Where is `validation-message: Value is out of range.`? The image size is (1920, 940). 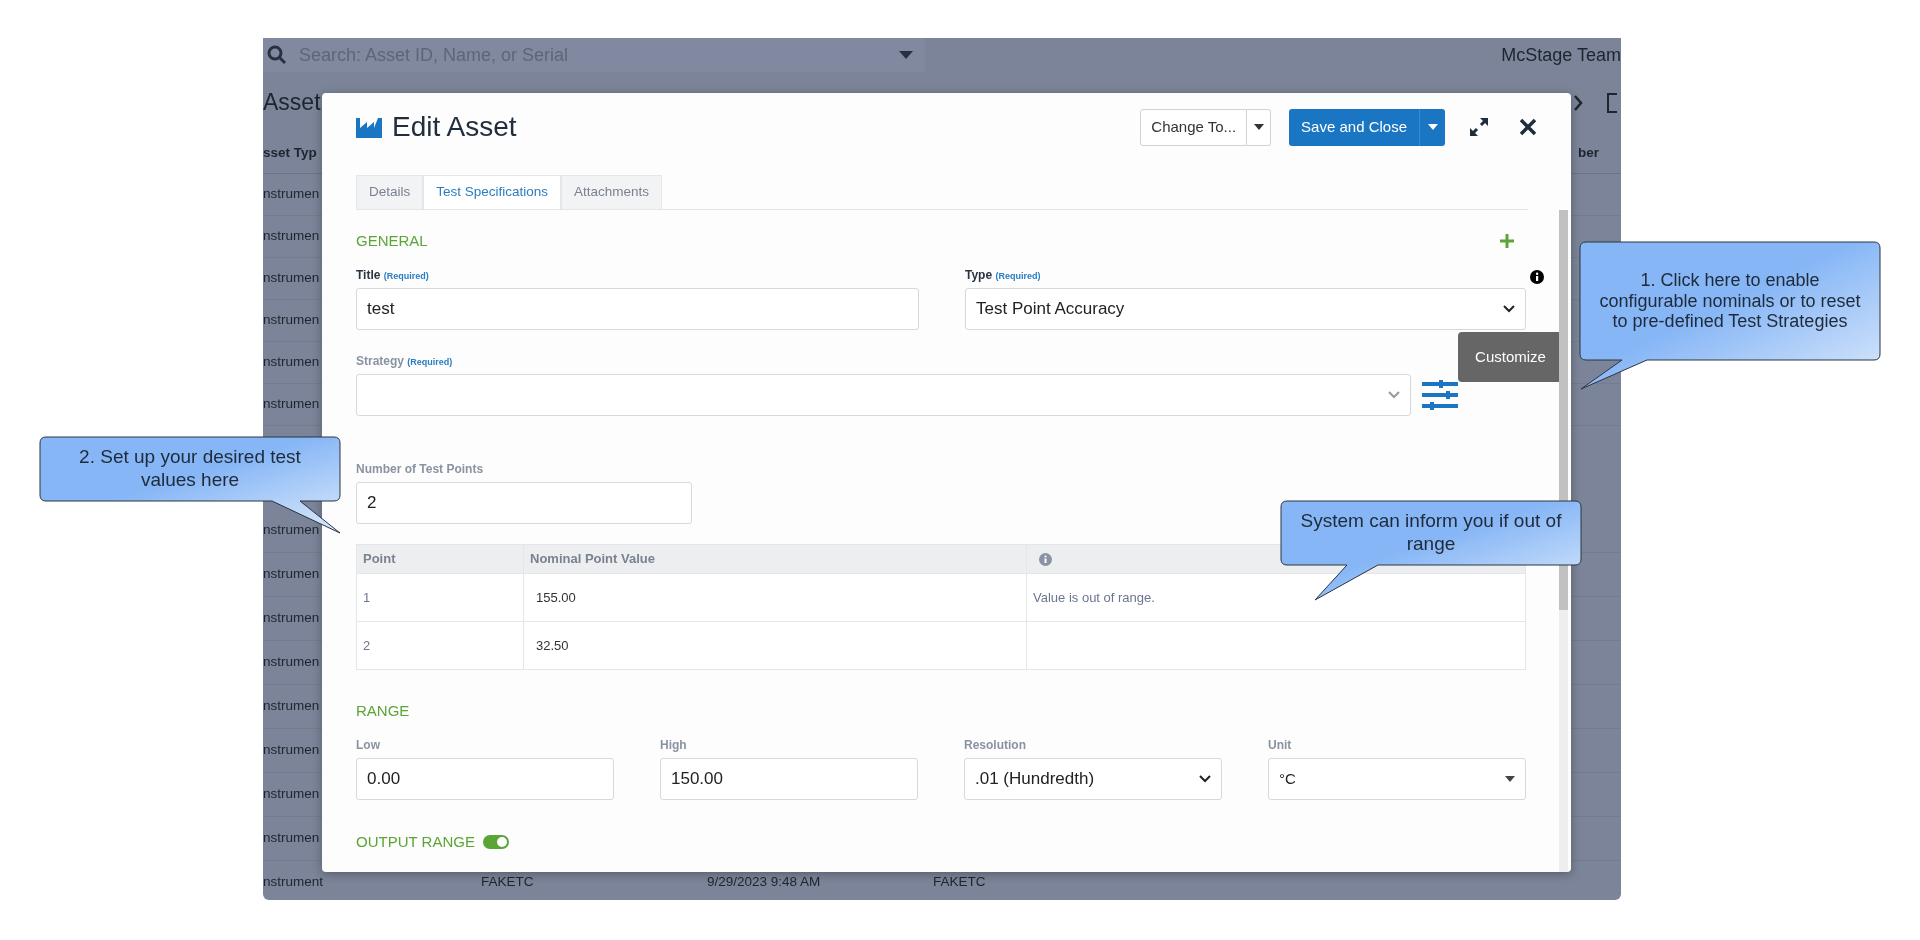 validation-message: Value is out of range. is located at coordinates (1094, 597).